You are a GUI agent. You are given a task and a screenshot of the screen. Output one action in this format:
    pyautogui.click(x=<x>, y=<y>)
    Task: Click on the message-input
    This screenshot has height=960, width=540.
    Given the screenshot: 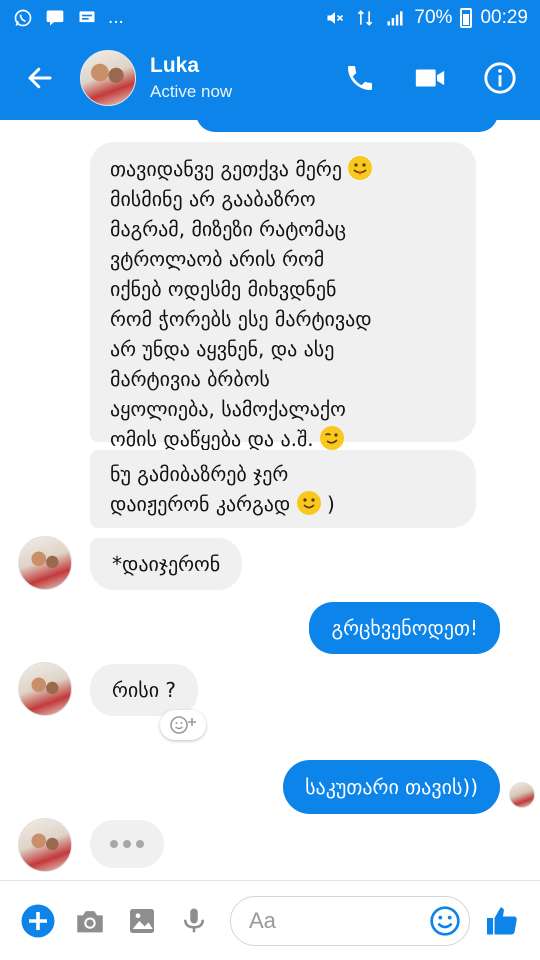 What is the action you would take?
    pyautogui.click(x=339, y=920)
    